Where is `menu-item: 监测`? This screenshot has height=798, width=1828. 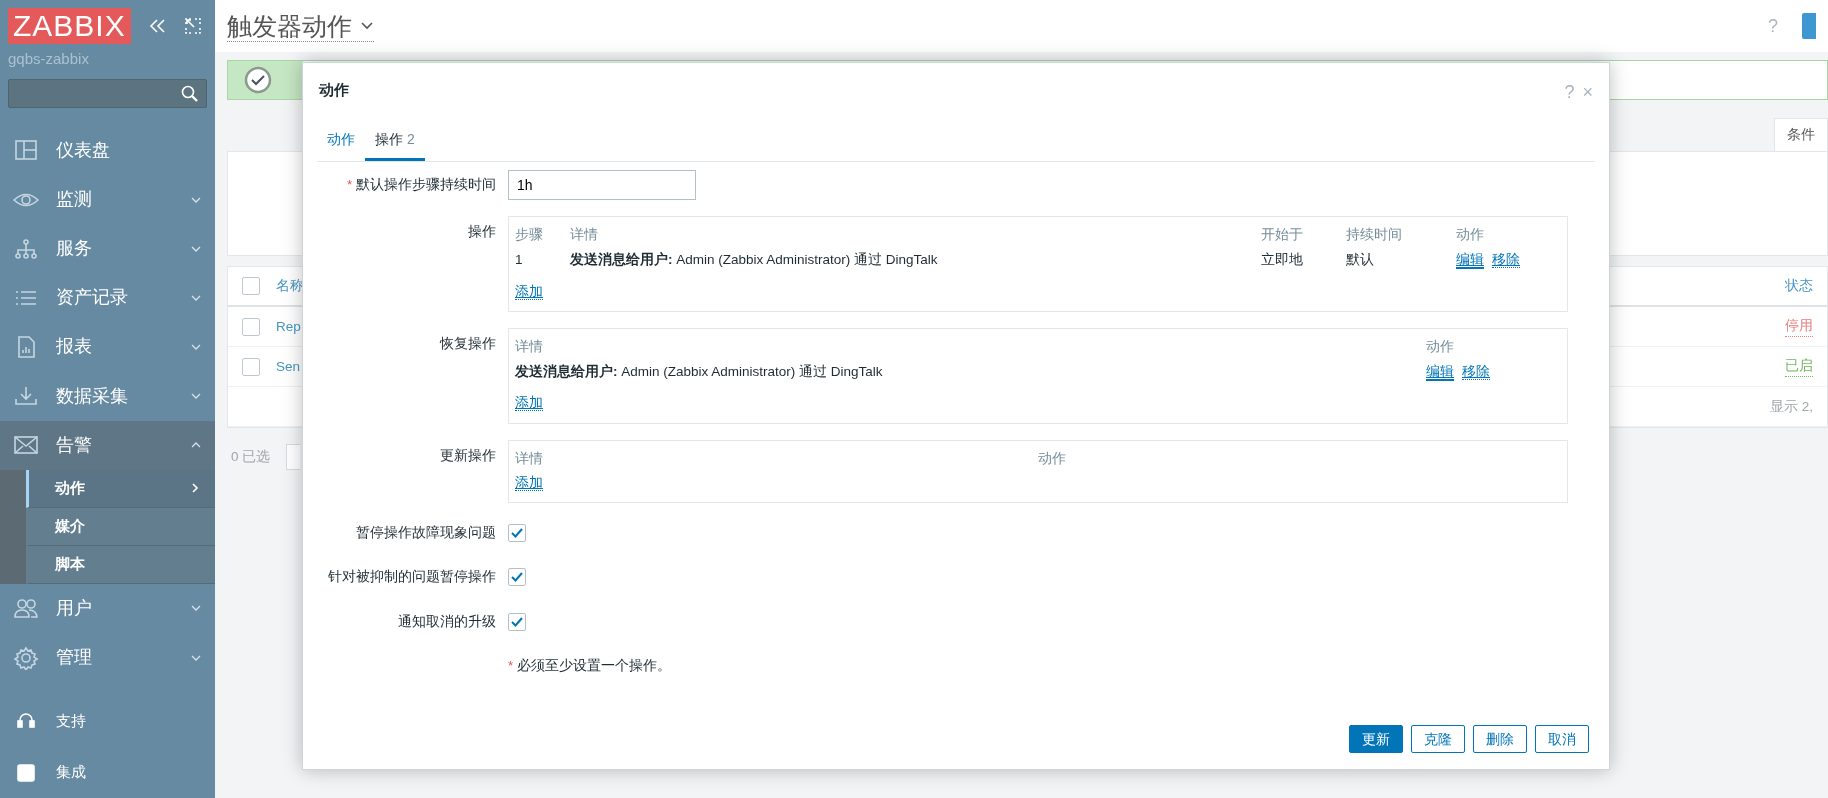
menu-item: 监测 is located at coordinates (107, 200).